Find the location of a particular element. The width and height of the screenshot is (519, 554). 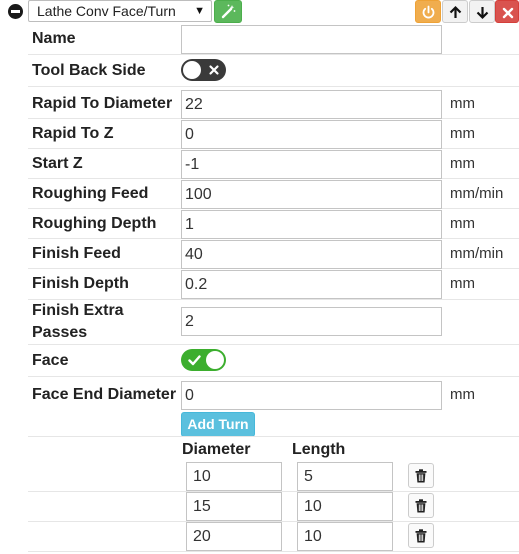

start-z-unit: mm is located at coordinates (462, 163).